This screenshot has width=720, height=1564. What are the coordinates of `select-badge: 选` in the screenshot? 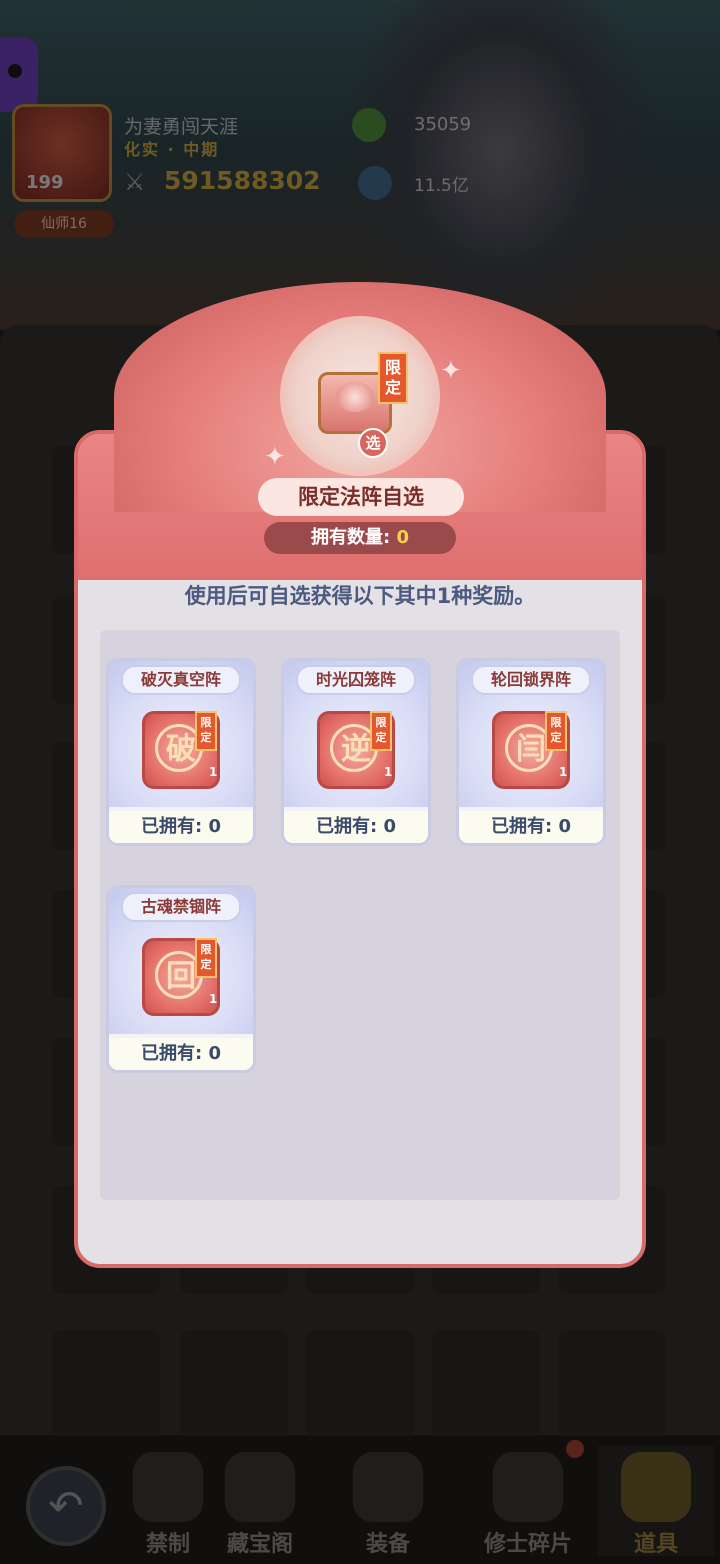 It's located at (373, 443).